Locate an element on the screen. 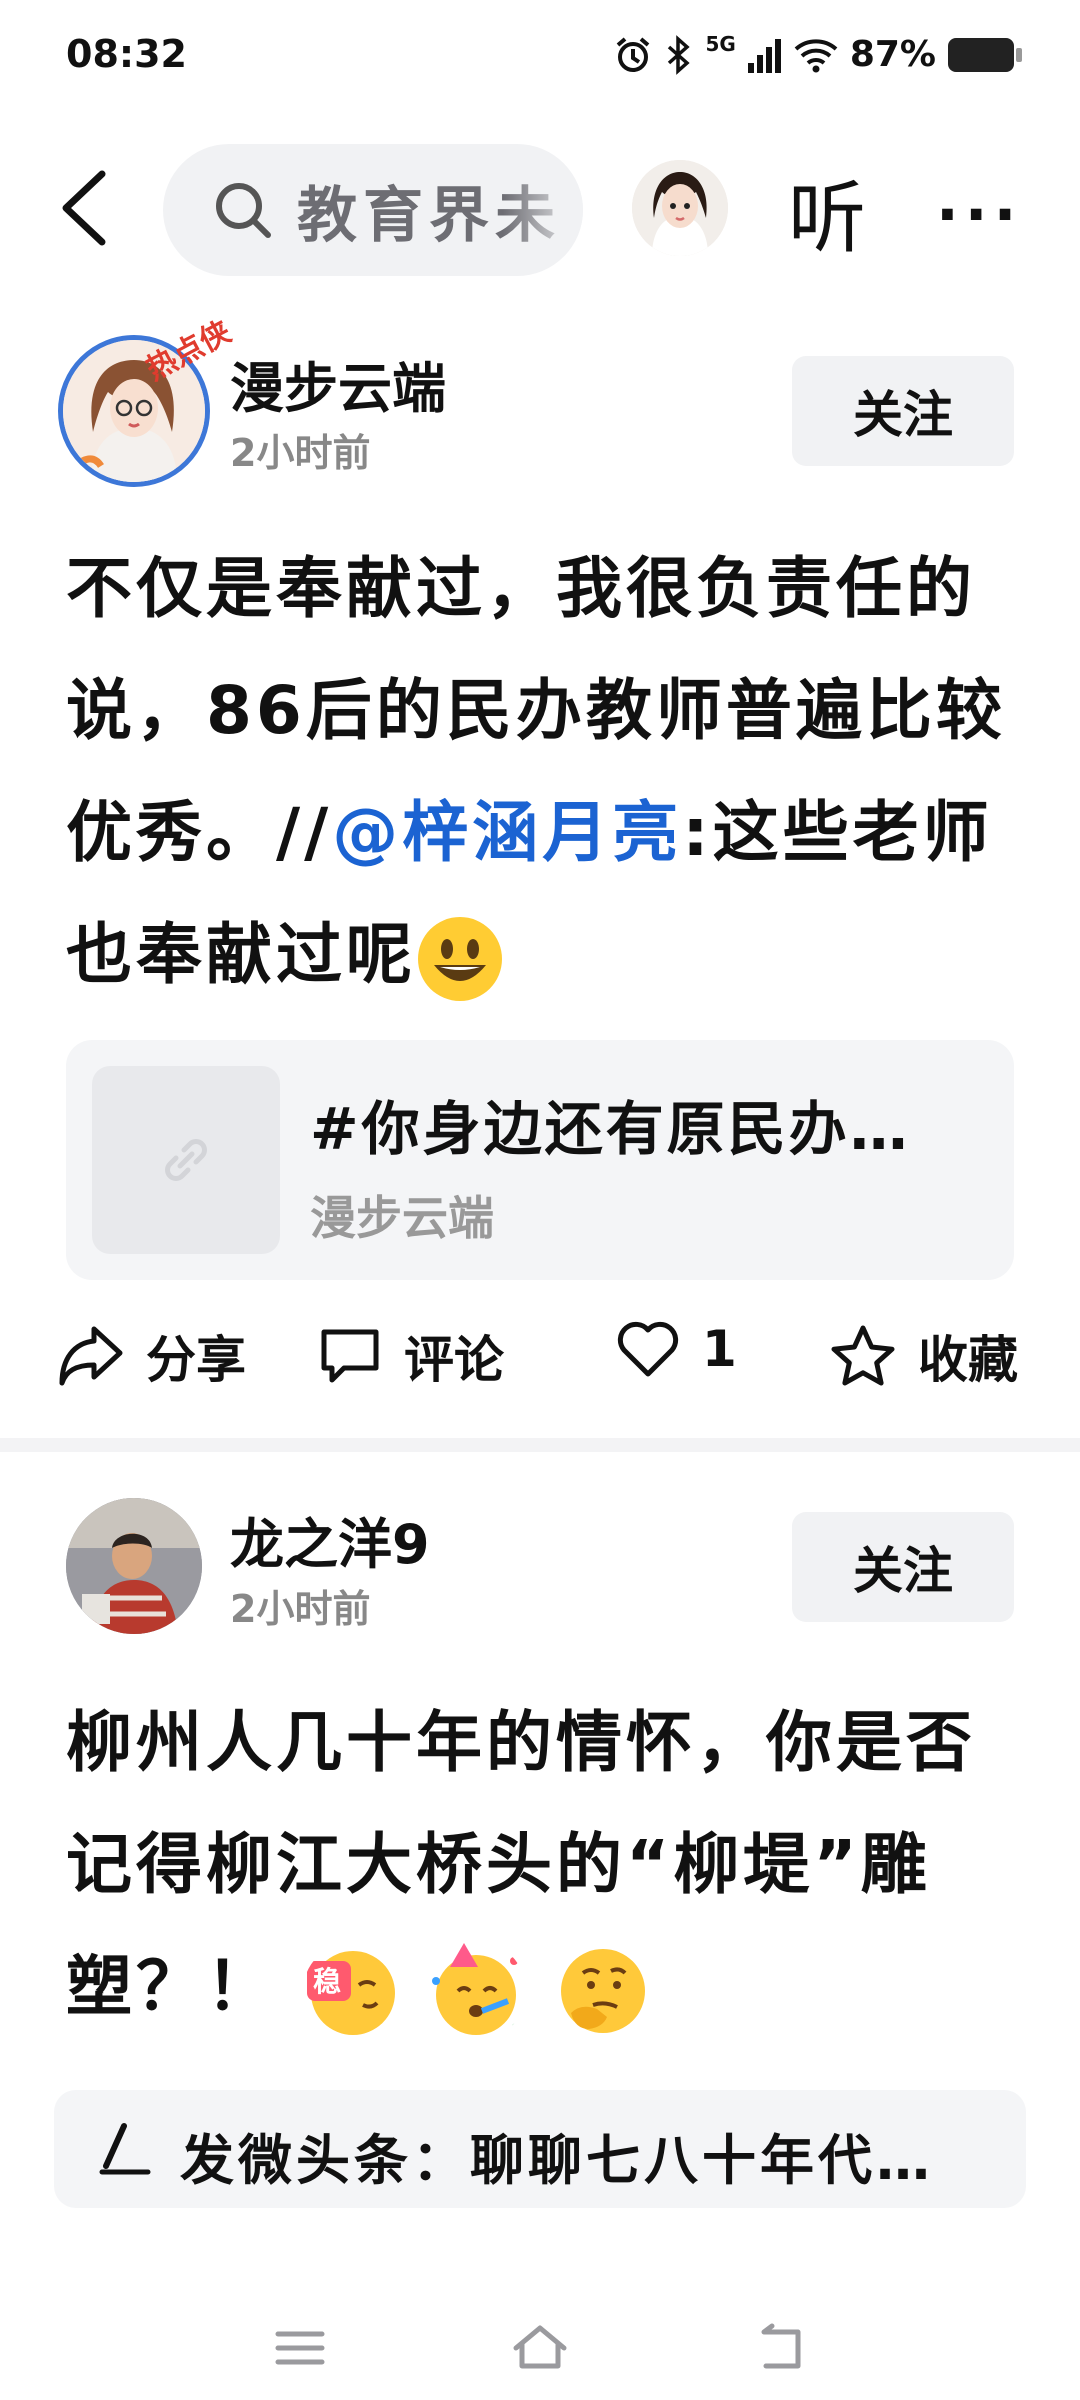 Image resolution: width=1080 pixels, height=2400 pixels. link-thumbnail is located at coordinates (186, 1160).